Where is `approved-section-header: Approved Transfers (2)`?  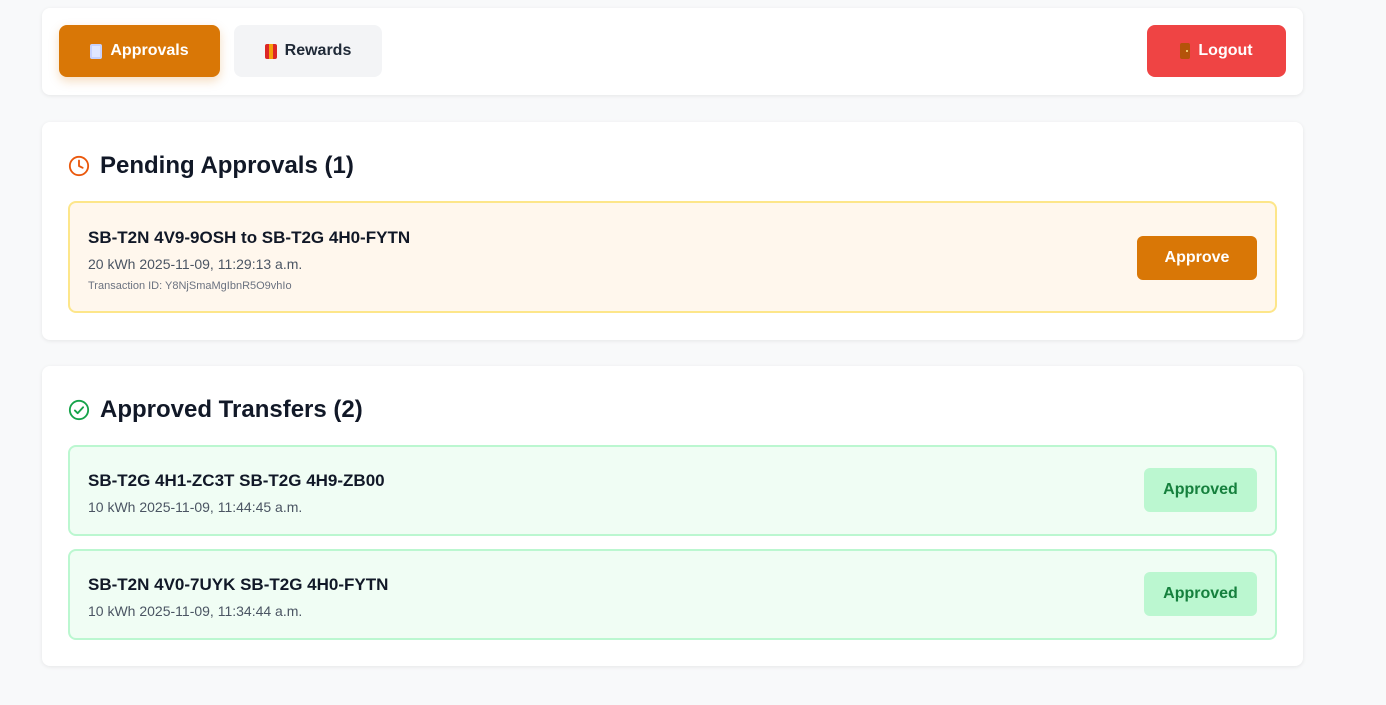 approved-section-header: Approved Transfers (2) is located at coordinates (215, 410).